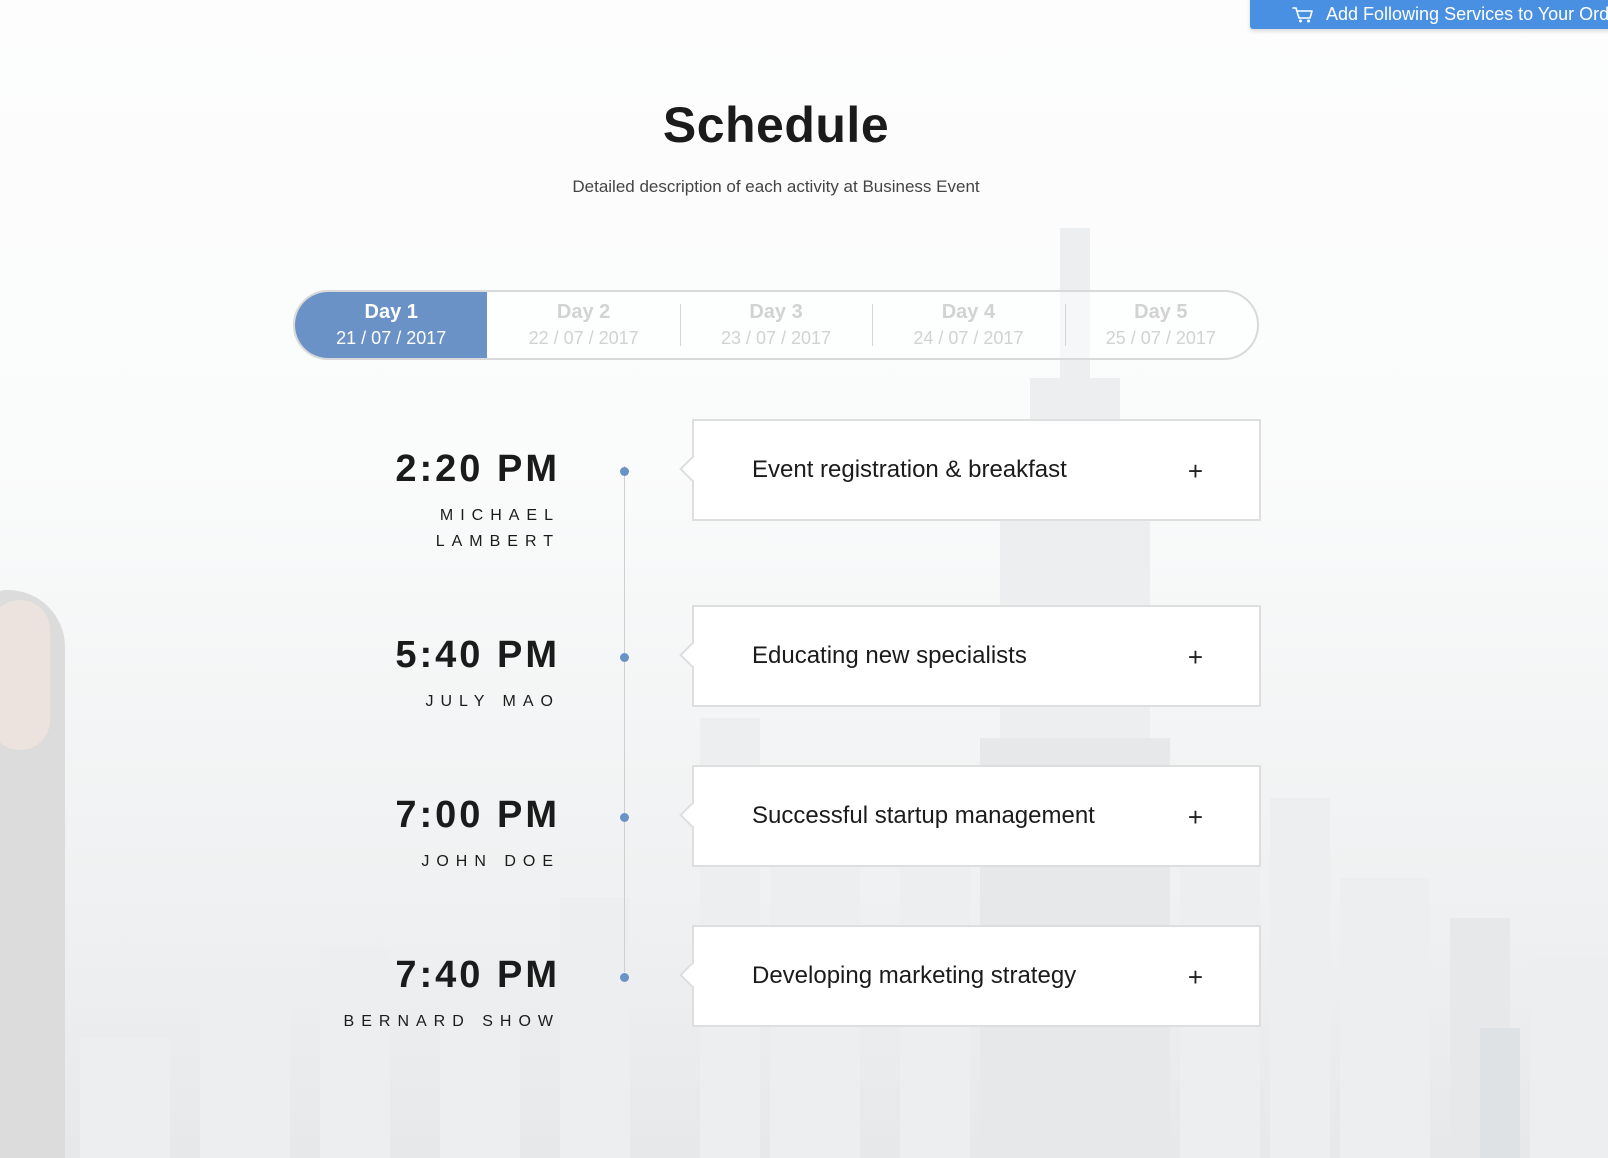 This screenshot has width=1608, height=1158. I want to click on tab-day-label: Day 4, so click(968, 312).